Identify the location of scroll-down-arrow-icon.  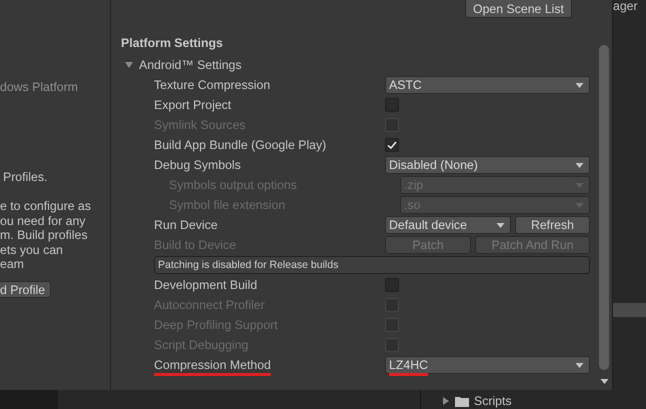
(604, 381).